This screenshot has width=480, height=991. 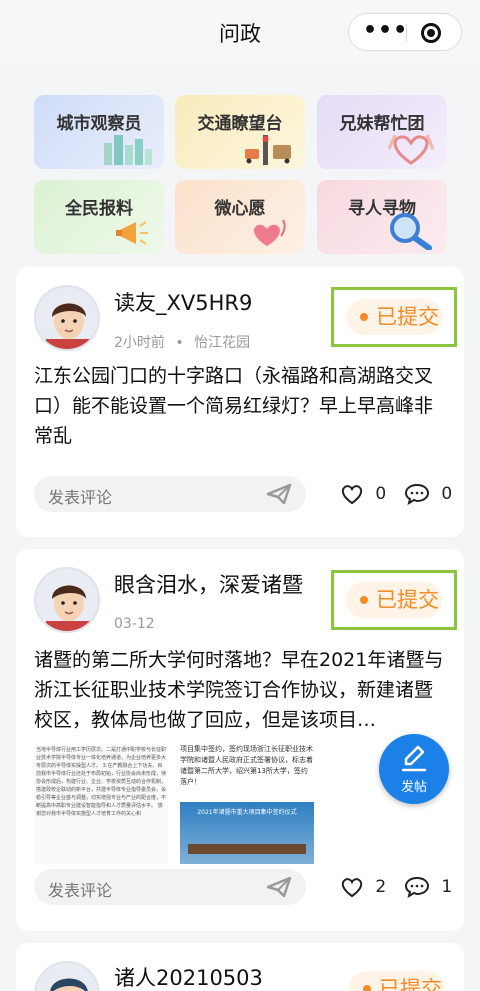 I want to click on comment-count: 1, so click(x=447, y=887).